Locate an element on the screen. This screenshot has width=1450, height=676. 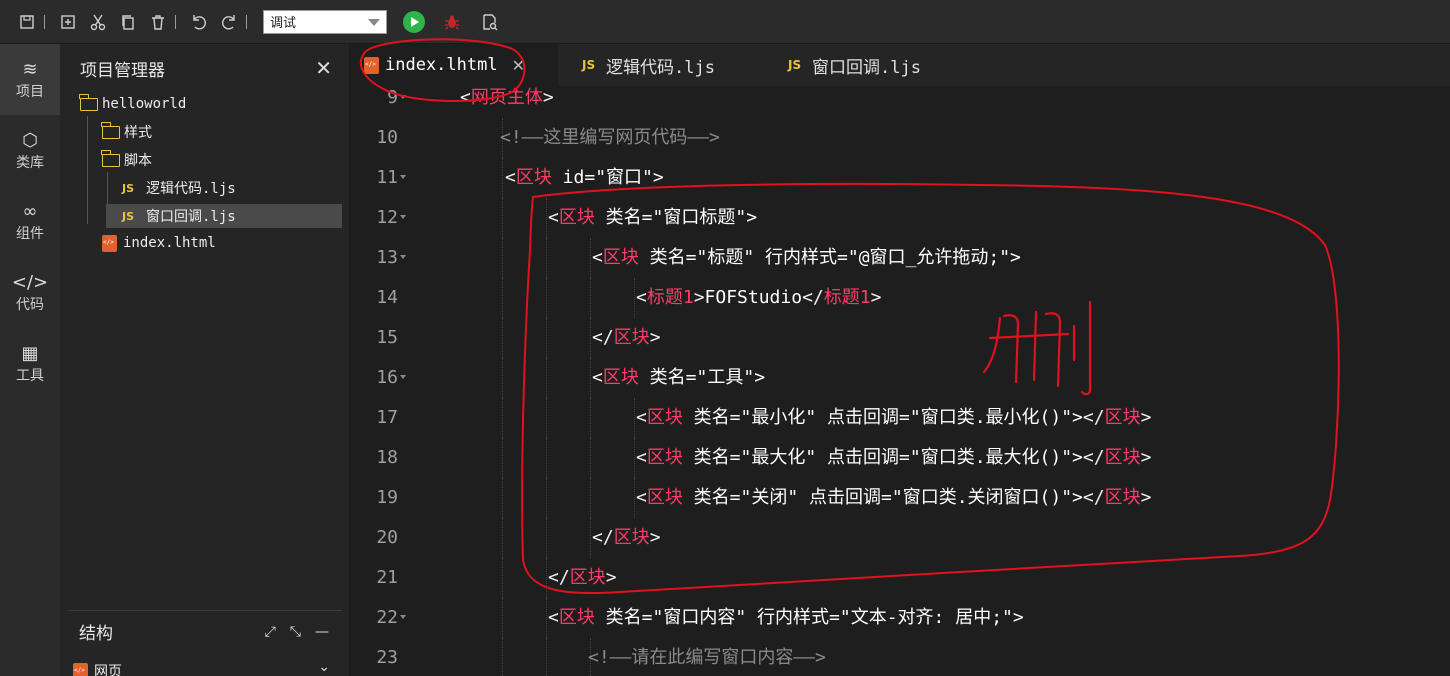
code-line: 14 <标题1>FOFStudio</标题1> is located at coordinates (900, 298).